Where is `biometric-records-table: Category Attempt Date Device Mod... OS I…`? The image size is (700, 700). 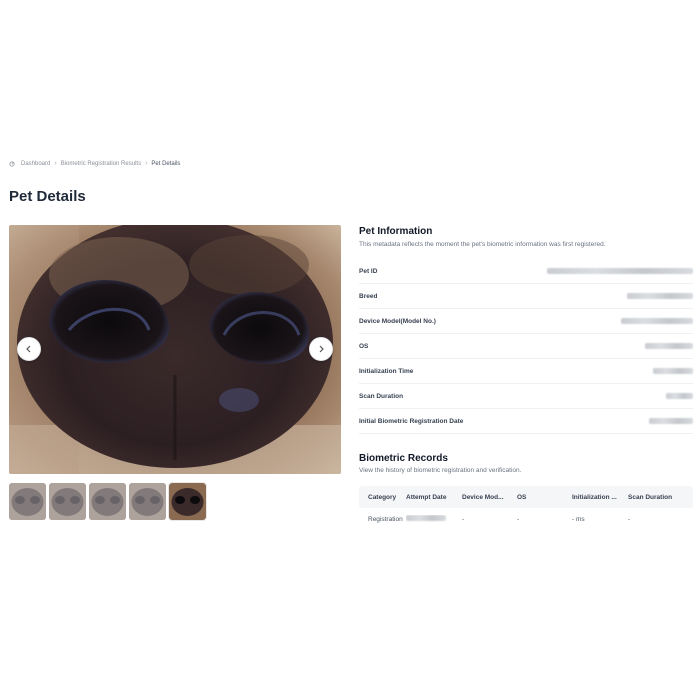
biometric-records-table: Category Attempt Date Device Mod... OS I… is located at coordinates (526, 508).